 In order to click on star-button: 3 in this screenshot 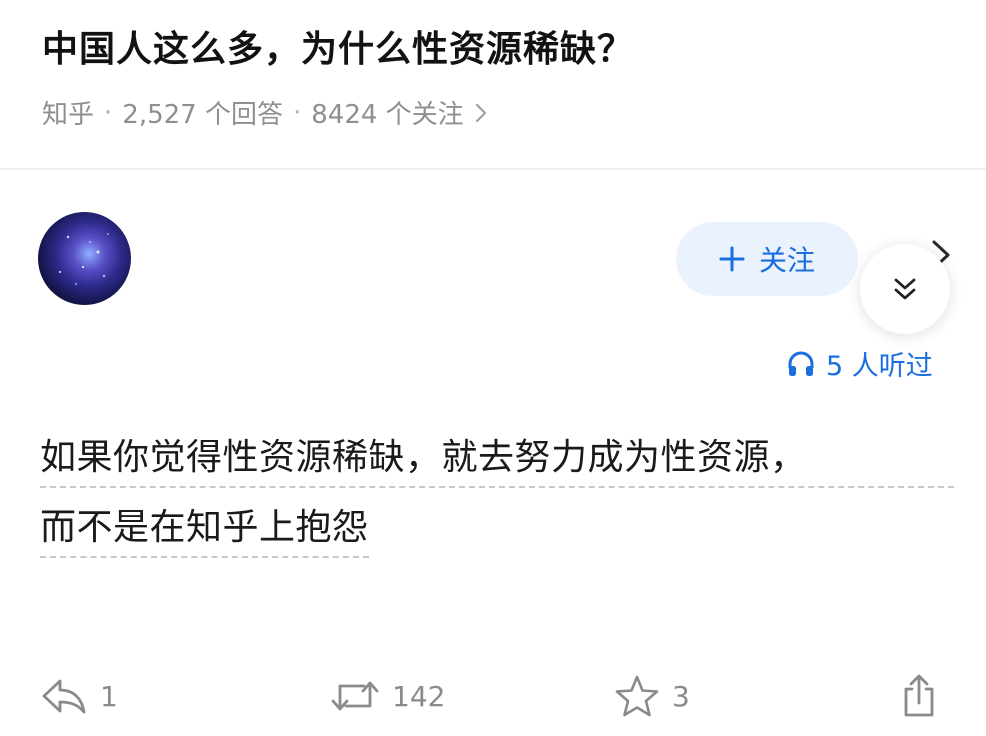, I will do `click(652, 696)`.